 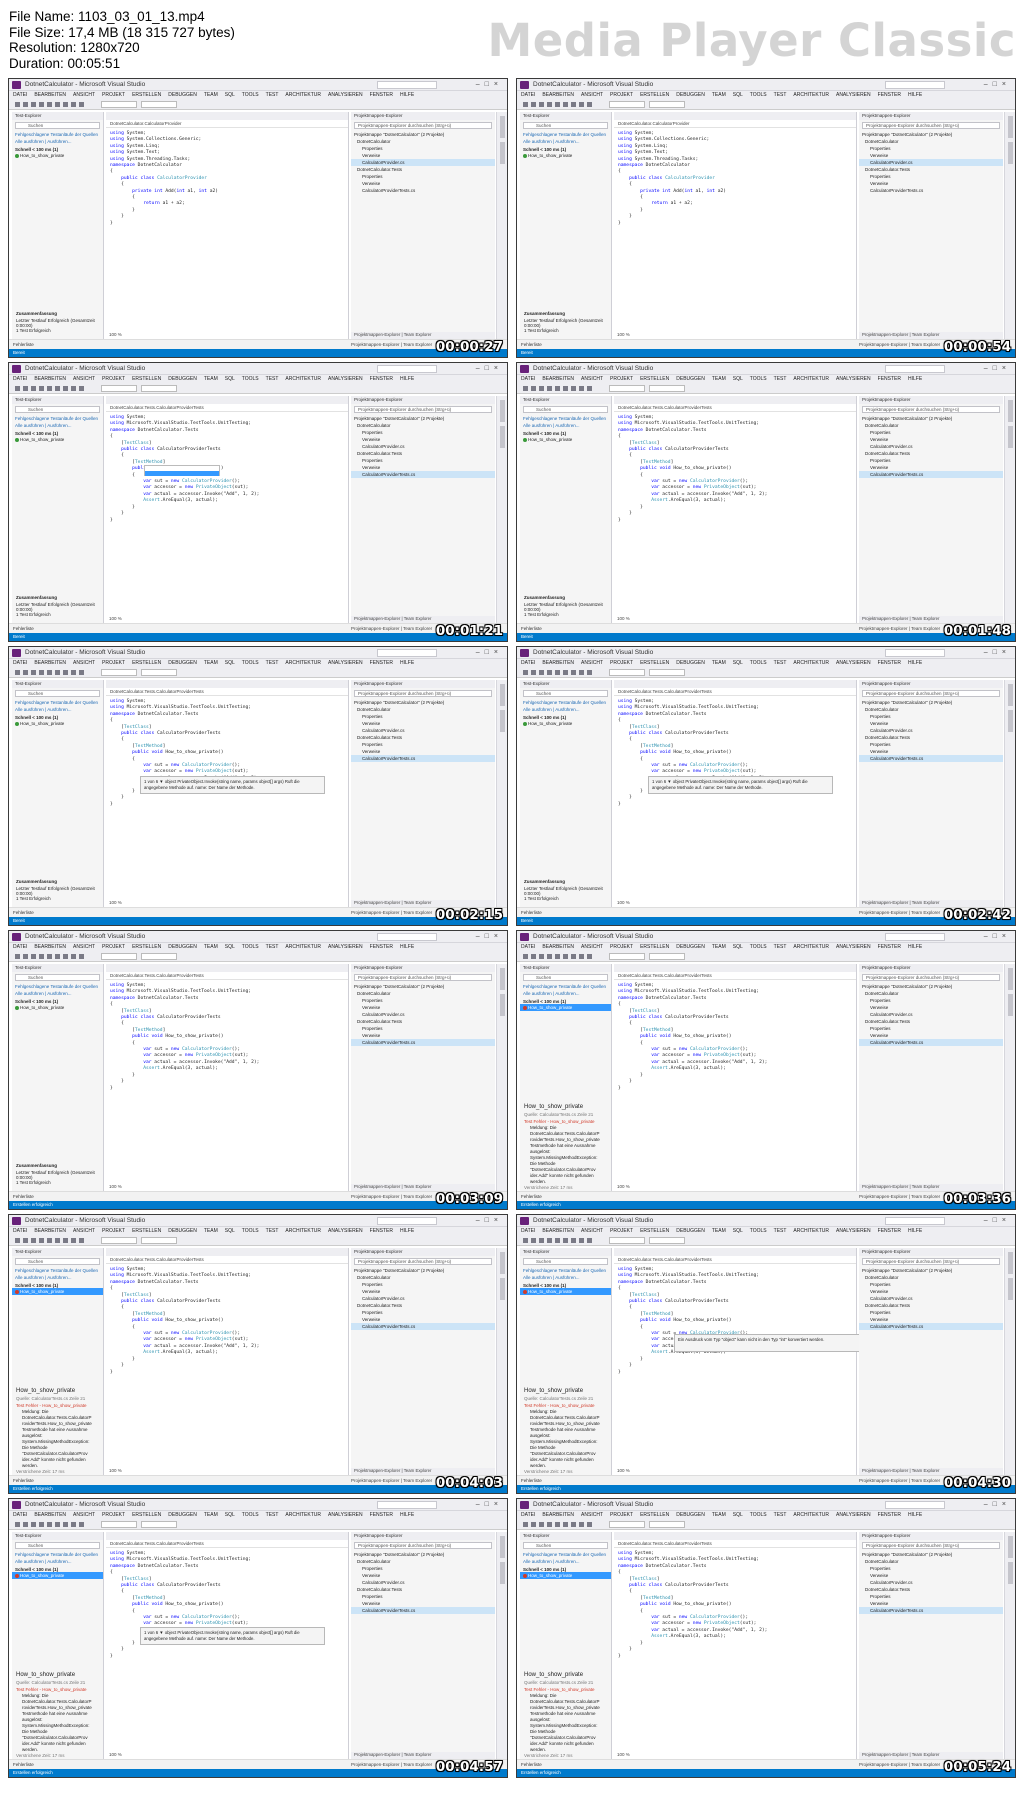 What do you see at coordinates (565, 986) in the screenshot?
I see `test-explorer-link: Fehlgeschlagene Testanläufe der Quellen` at bounding box center [565, 986].